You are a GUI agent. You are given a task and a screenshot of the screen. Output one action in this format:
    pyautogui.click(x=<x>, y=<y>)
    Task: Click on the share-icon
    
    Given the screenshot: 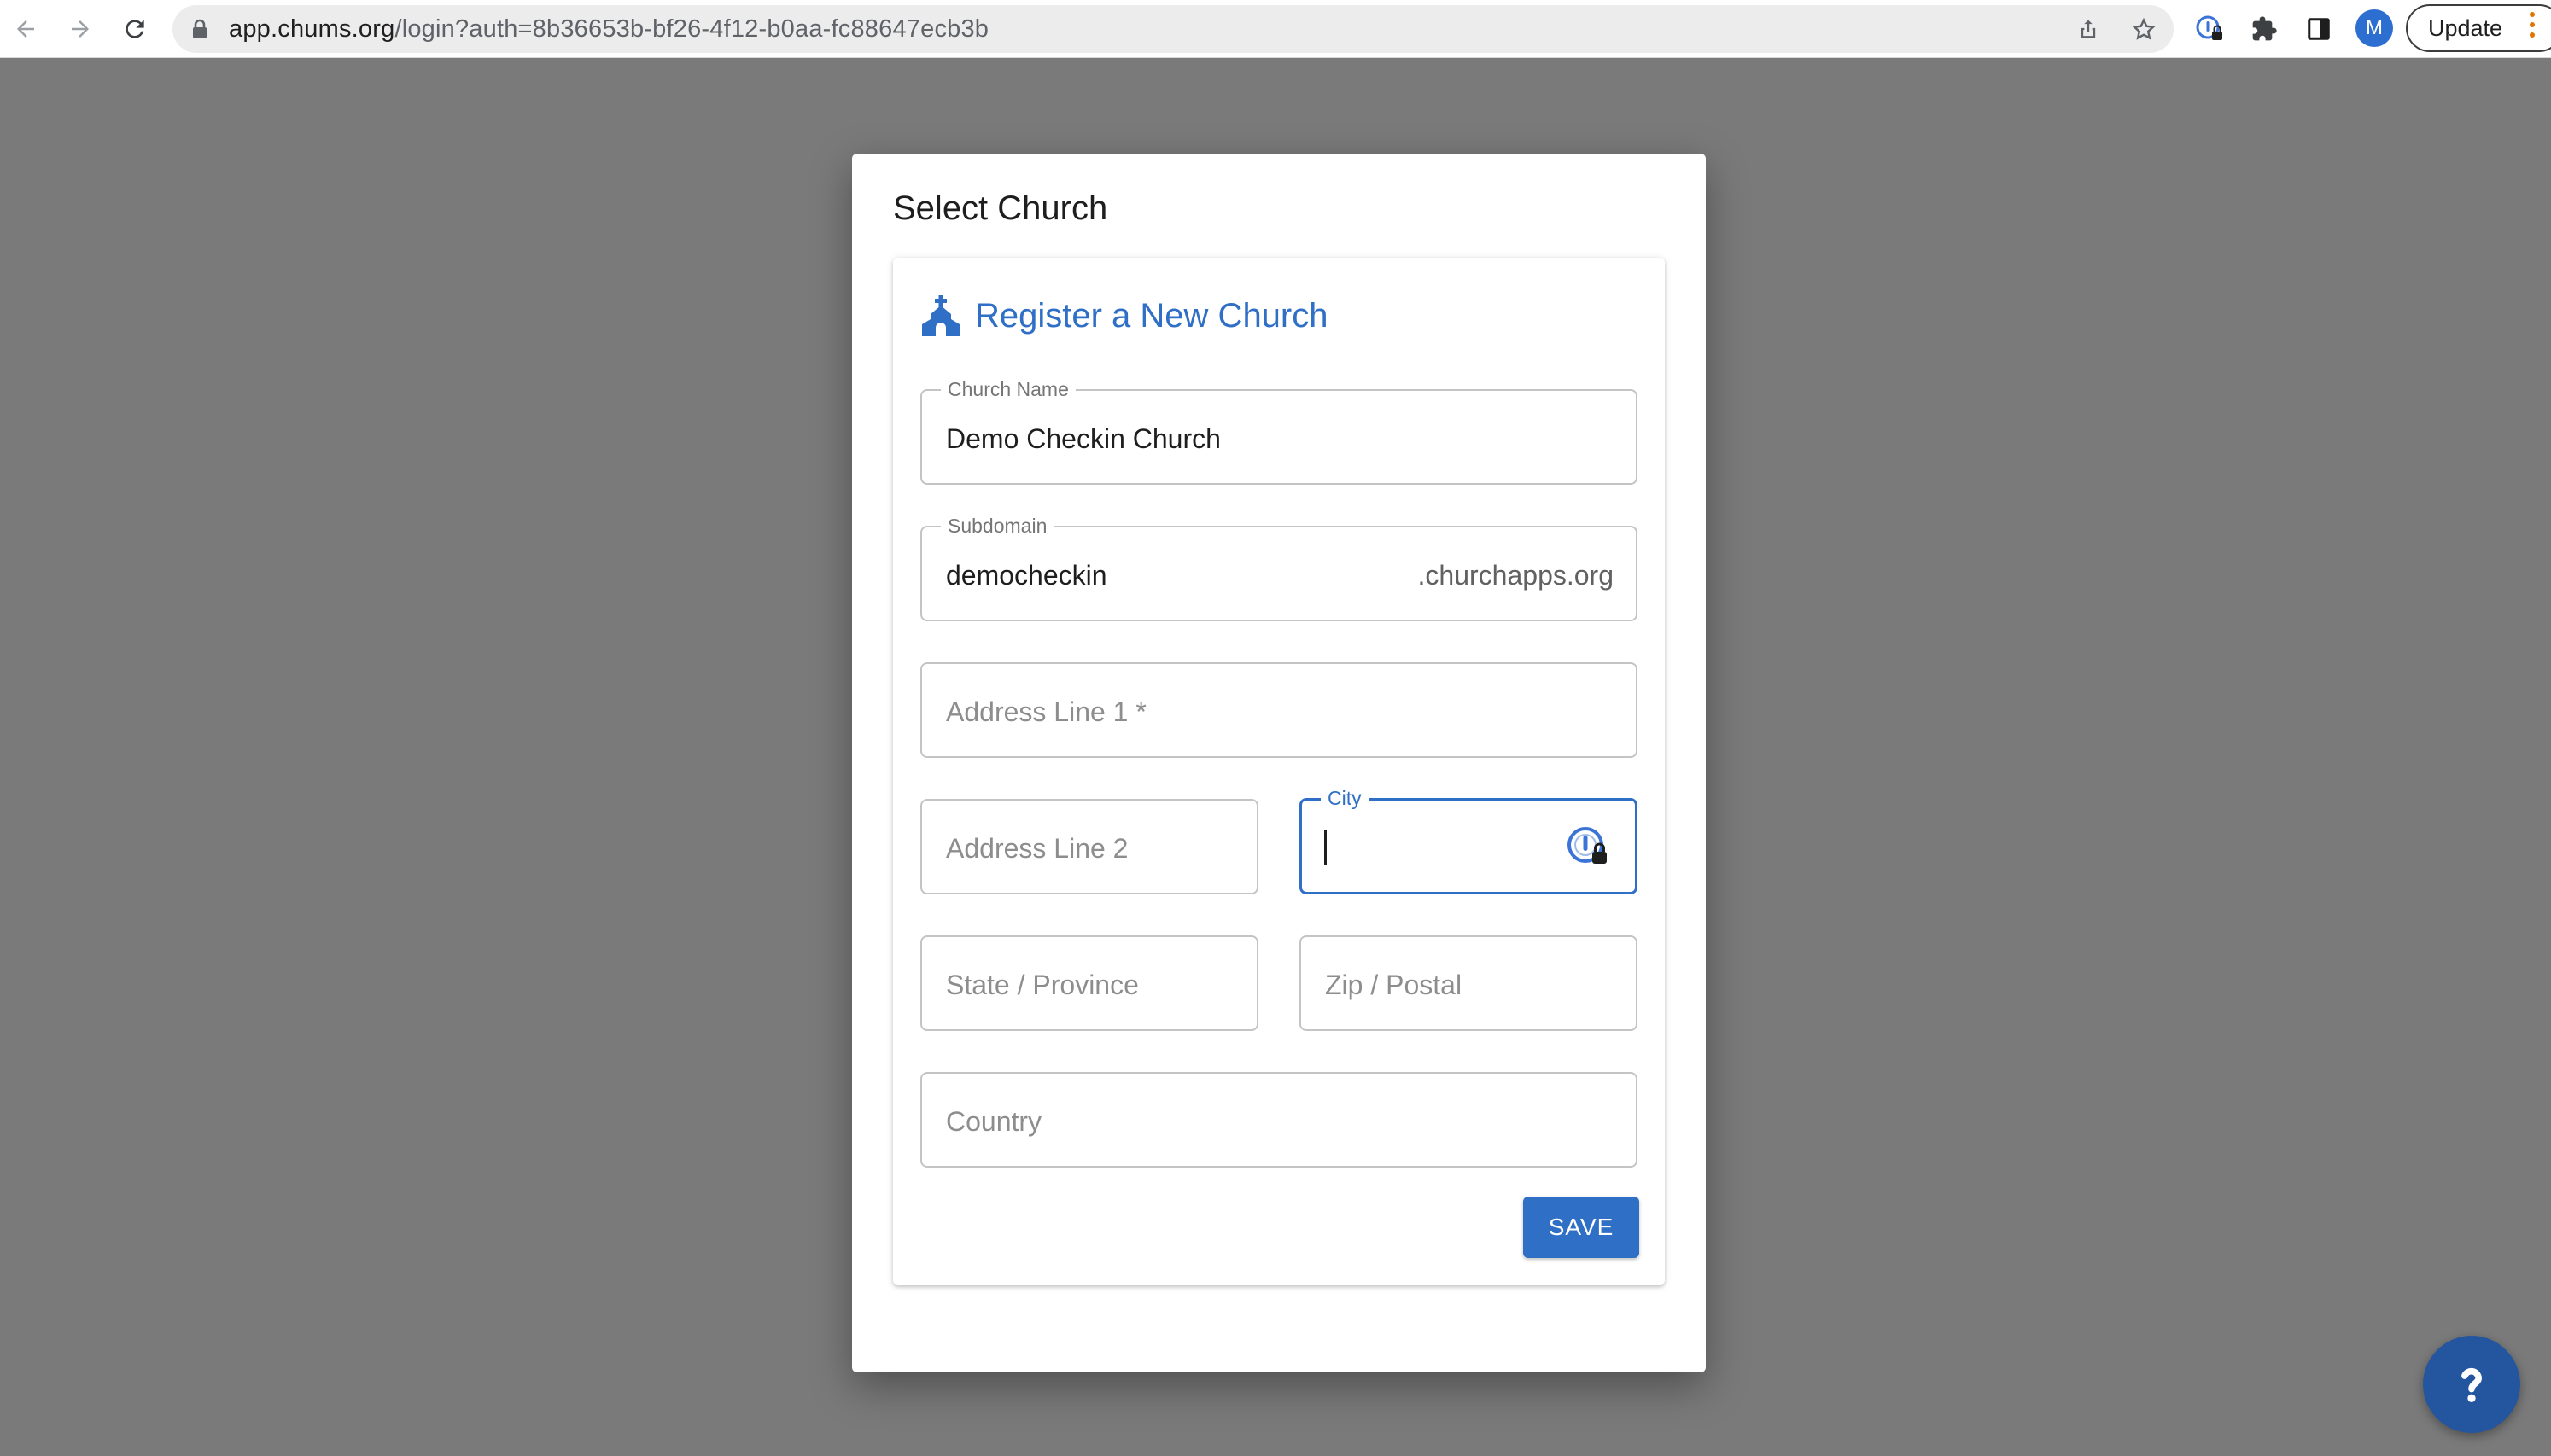 What is the action you would take?
    pyautogui.click(x=2088, y=29)
    